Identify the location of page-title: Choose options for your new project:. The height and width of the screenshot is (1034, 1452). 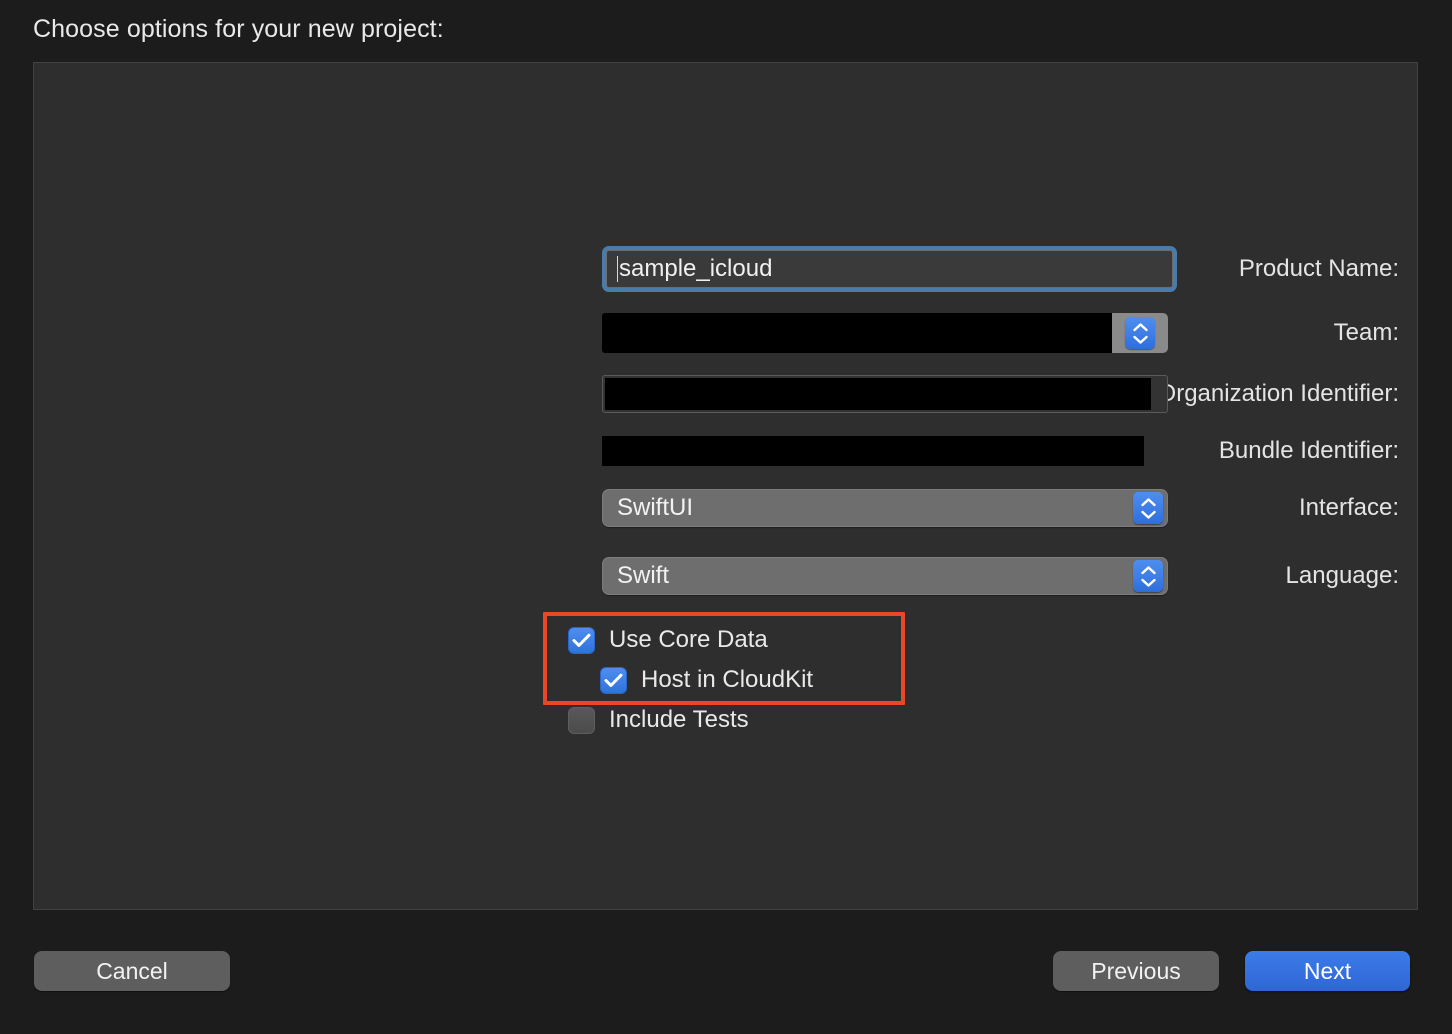
(238, 29).